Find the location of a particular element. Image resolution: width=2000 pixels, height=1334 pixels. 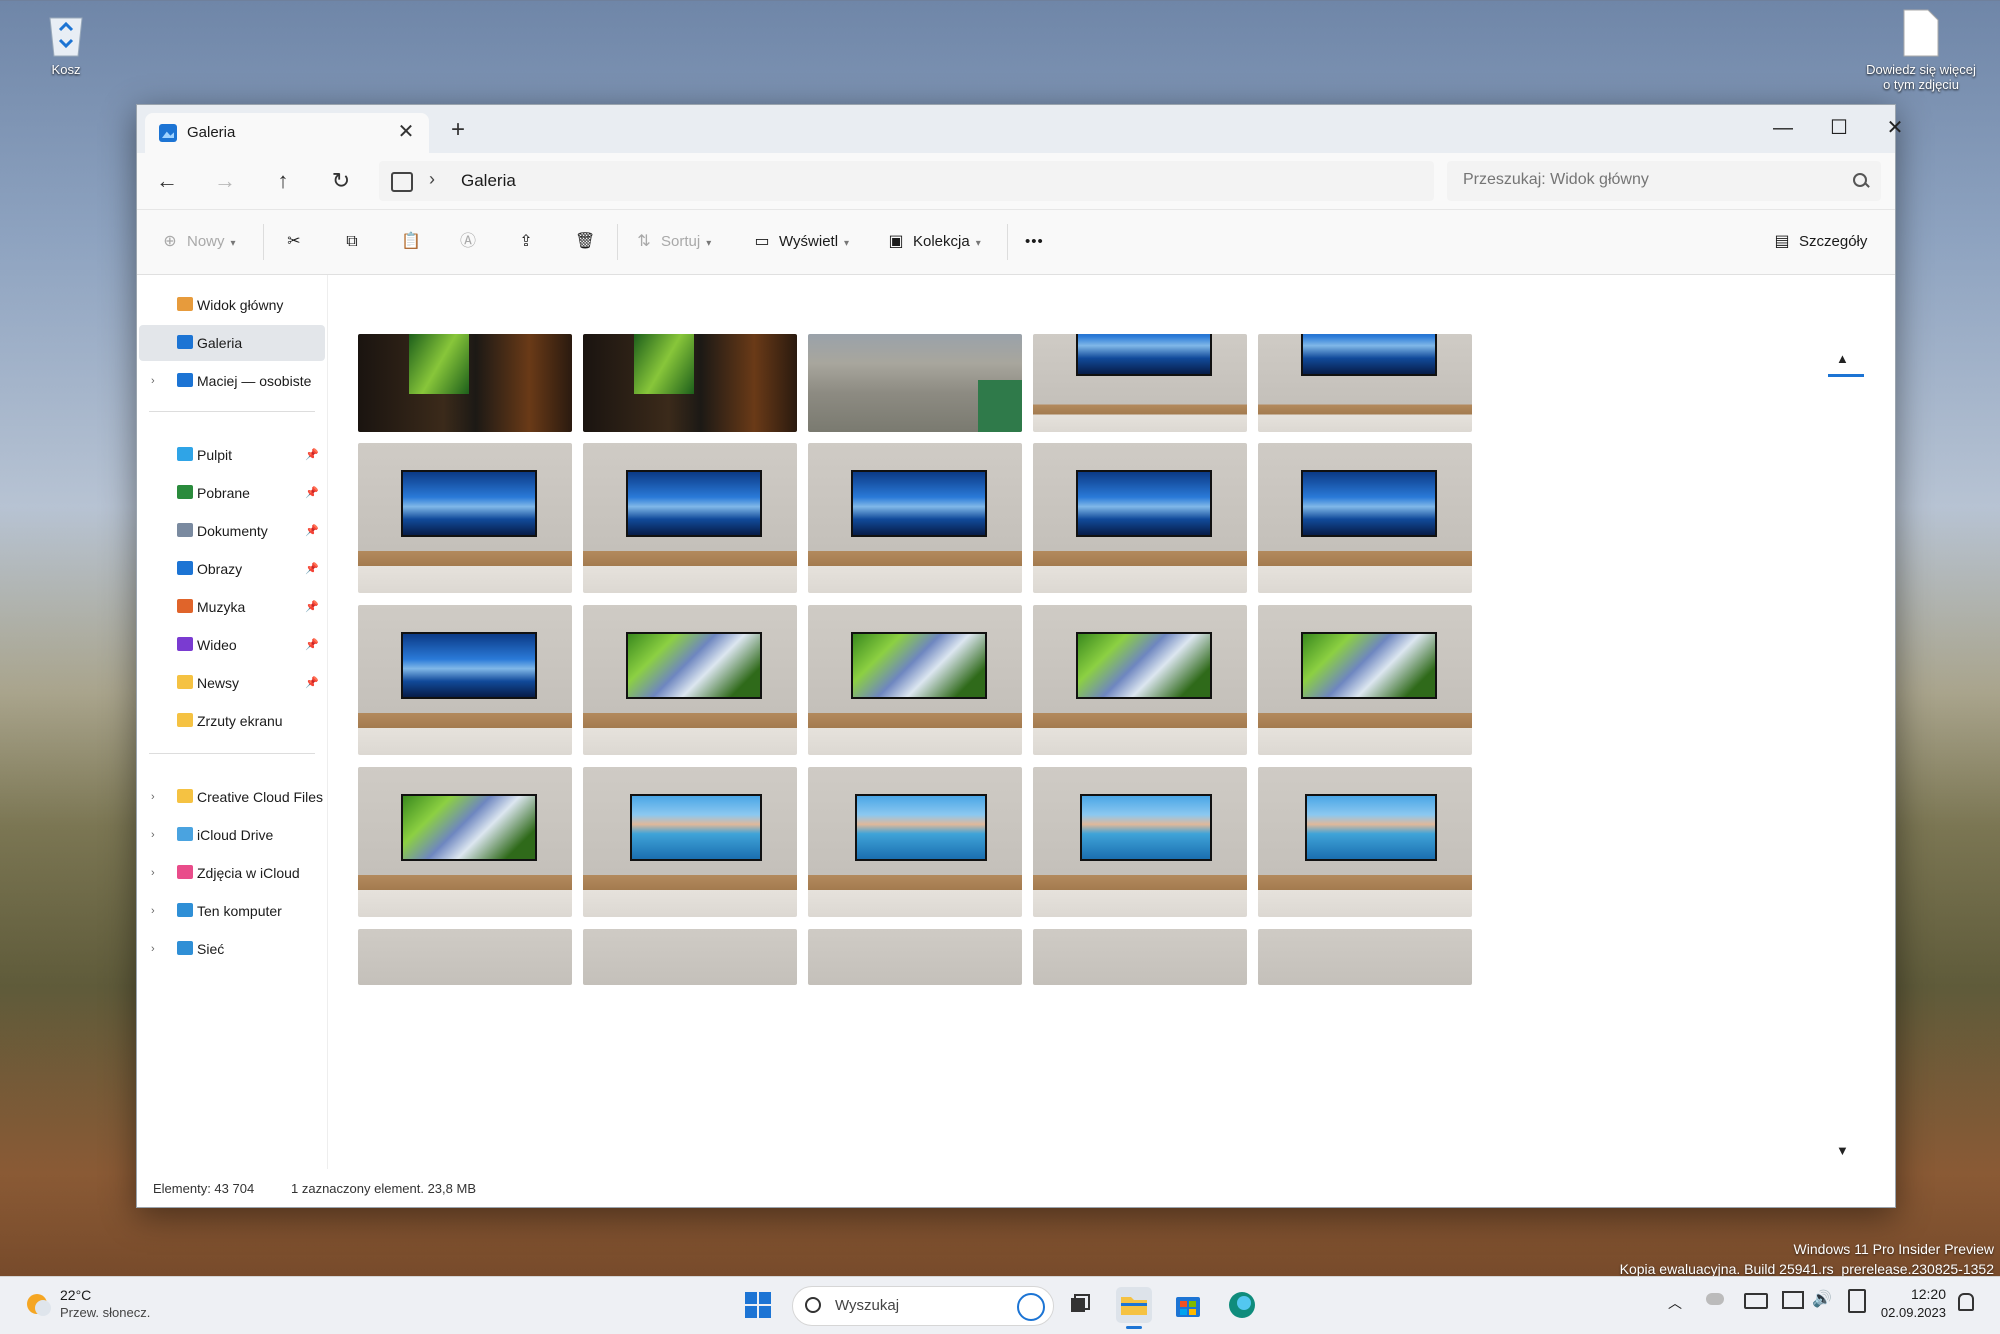

sidebar-item-network: › Sieć is located at coordinates (232, 949).